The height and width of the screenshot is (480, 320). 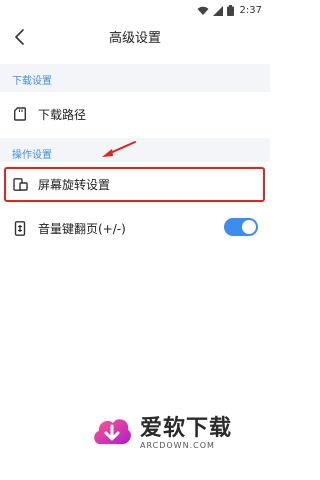 I want to click on app-bar: 高级设置, so click(x=135, y=39).